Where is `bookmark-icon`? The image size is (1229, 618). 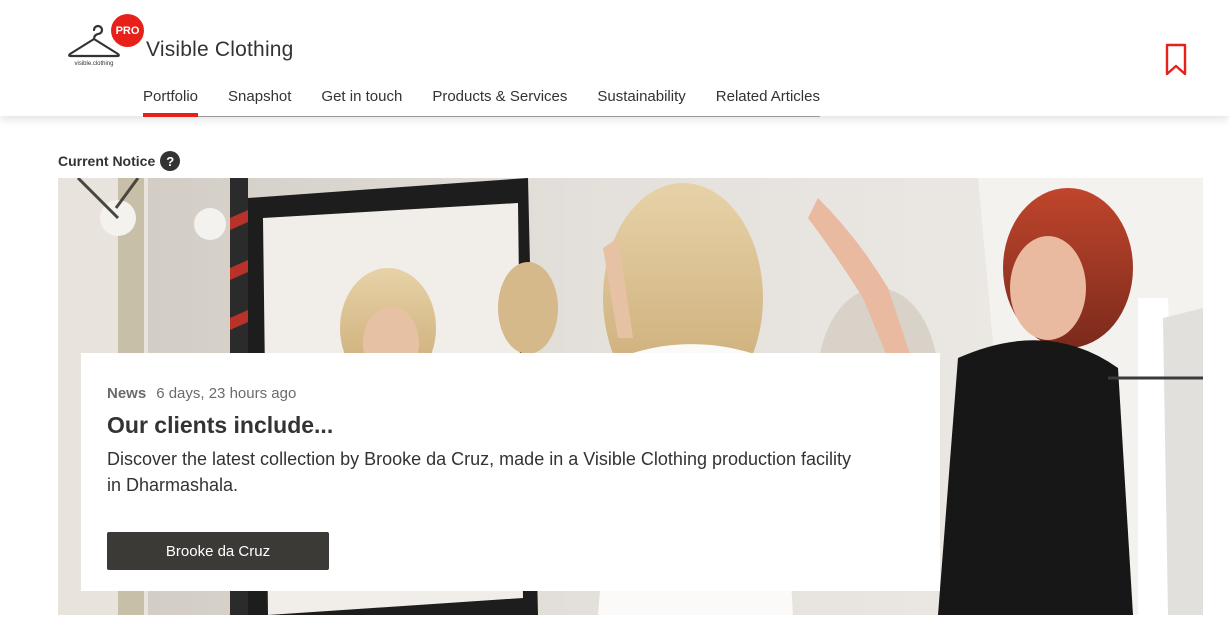
bookmark-icon is located at coordinates (1176, 60).